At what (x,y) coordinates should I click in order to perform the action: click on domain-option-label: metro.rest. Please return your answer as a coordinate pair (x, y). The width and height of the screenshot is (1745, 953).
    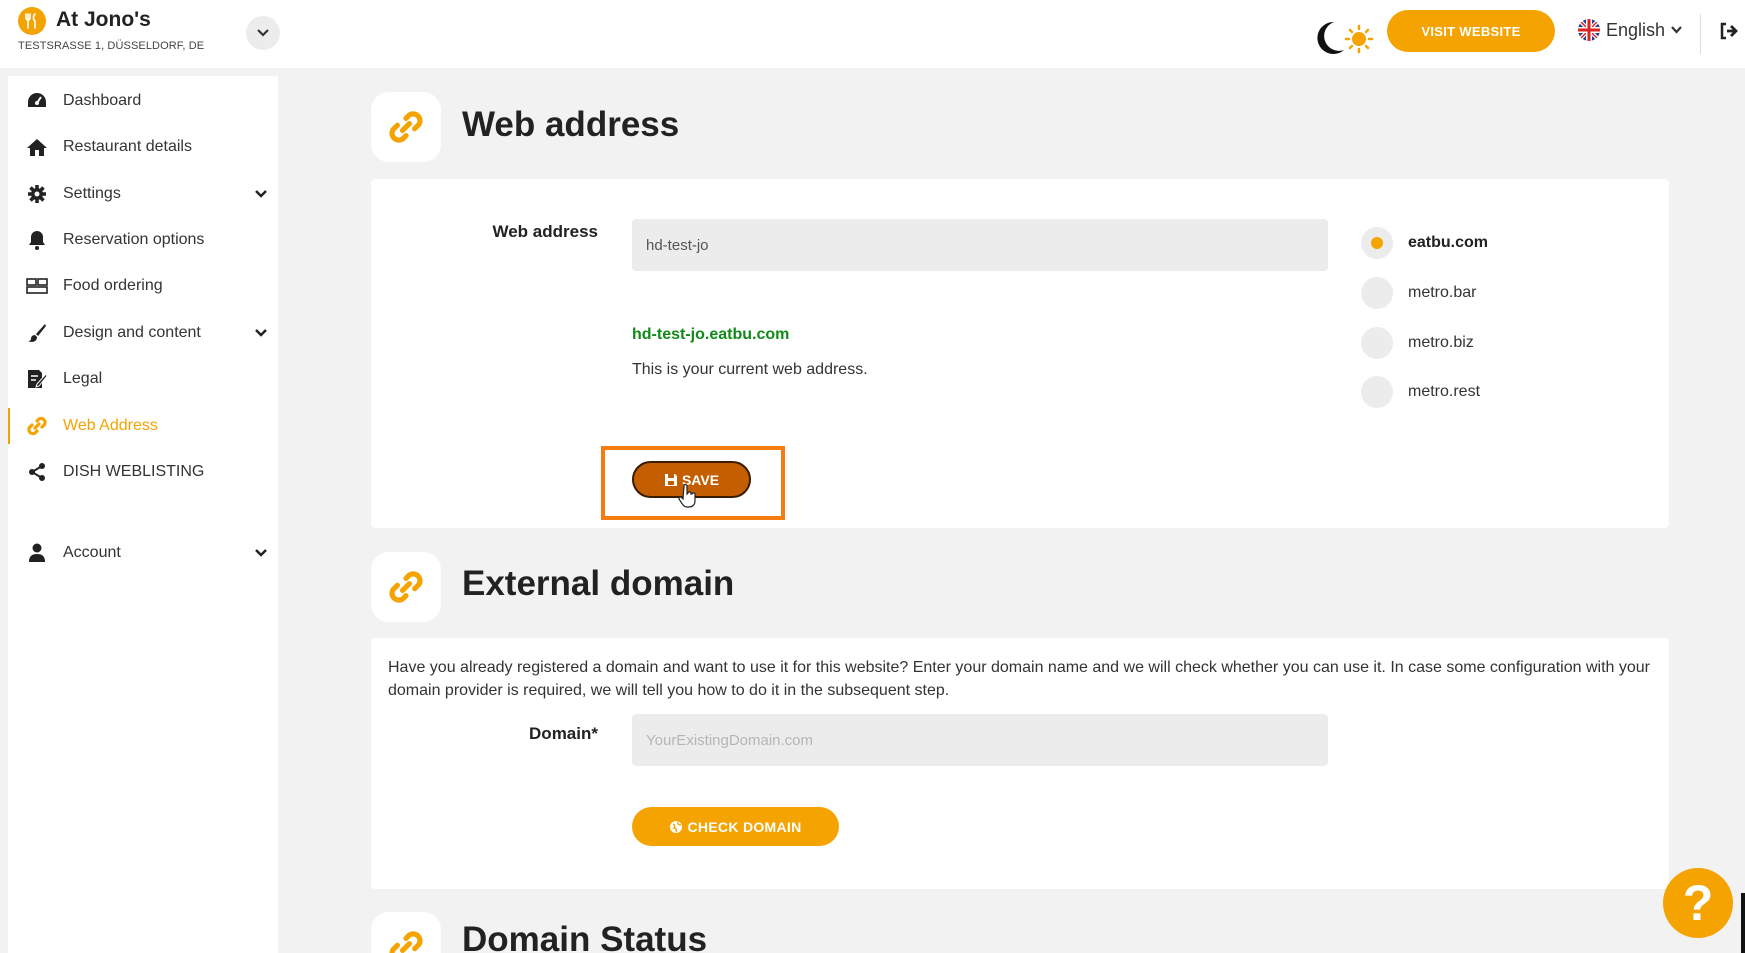
    Looking at the image, I should click on (1444, 391).